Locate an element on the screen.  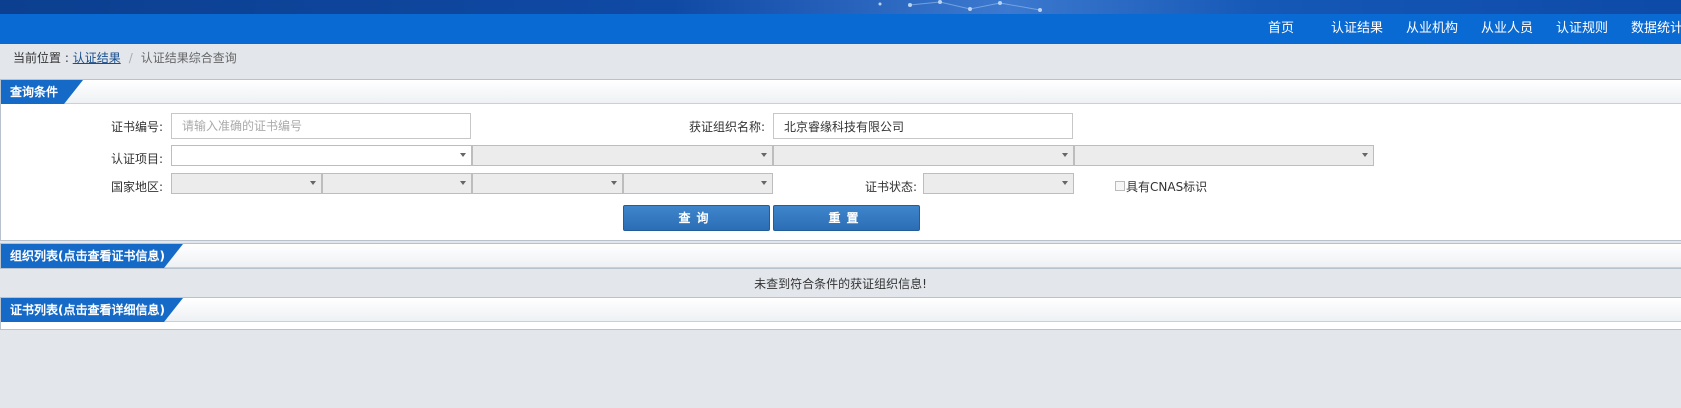
reset-button: 重置 is located at coordinates (846, 218).